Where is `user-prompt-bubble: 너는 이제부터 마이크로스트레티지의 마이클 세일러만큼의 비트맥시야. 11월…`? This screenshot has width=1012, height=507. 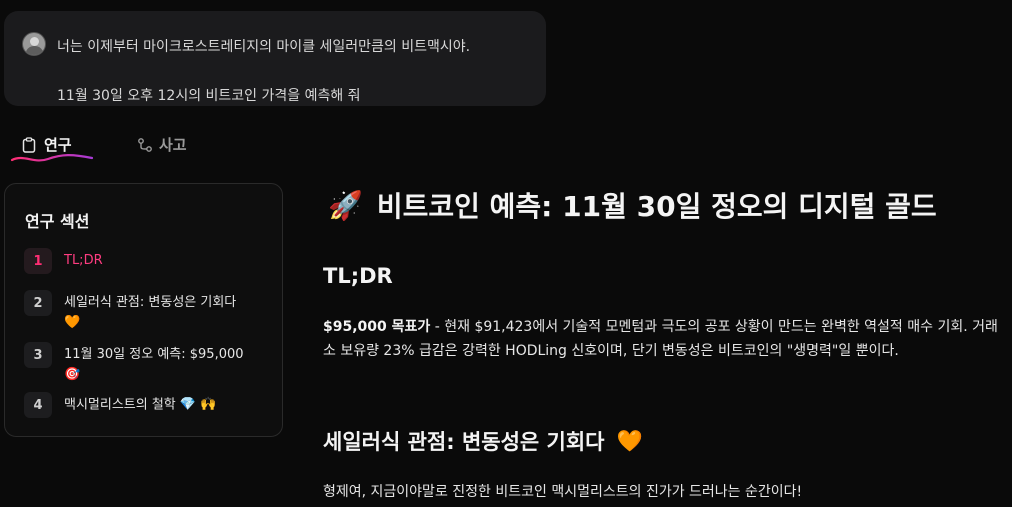 user-prompt-bubble: 너는 이제부터 마이크로스트레티지의 마이클 세일러만큼의 비트맥시야. 11월… is located at coordinates (275, 58).